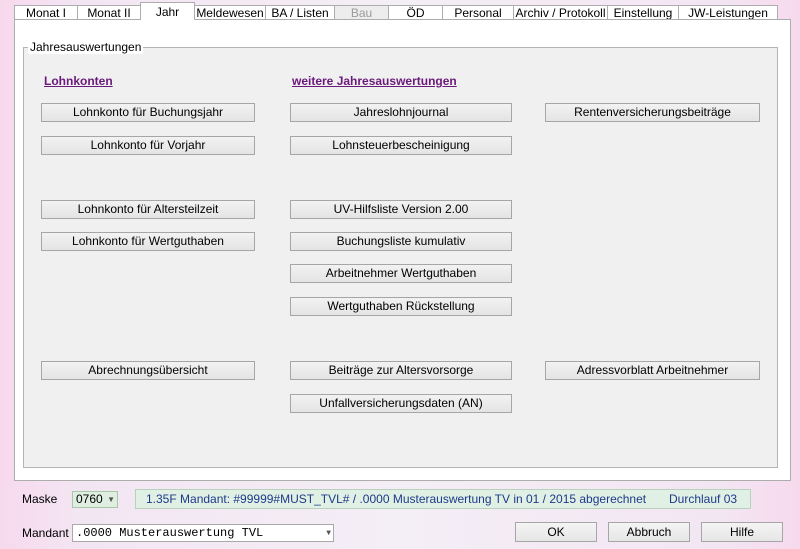 Image resolution: width=800 pixels, height=549 pixels. I want to click on abbruch-button: Abbruch, so click(649, 532).